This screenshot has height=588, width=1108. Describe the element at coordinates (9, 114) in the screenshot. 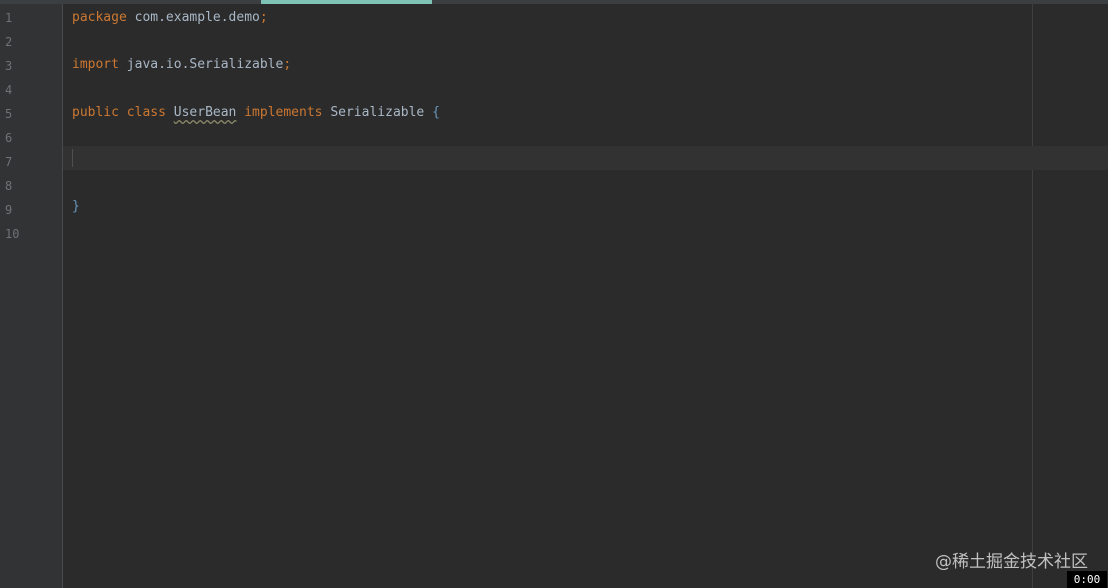

I see `line-number-5: 5` at that location.